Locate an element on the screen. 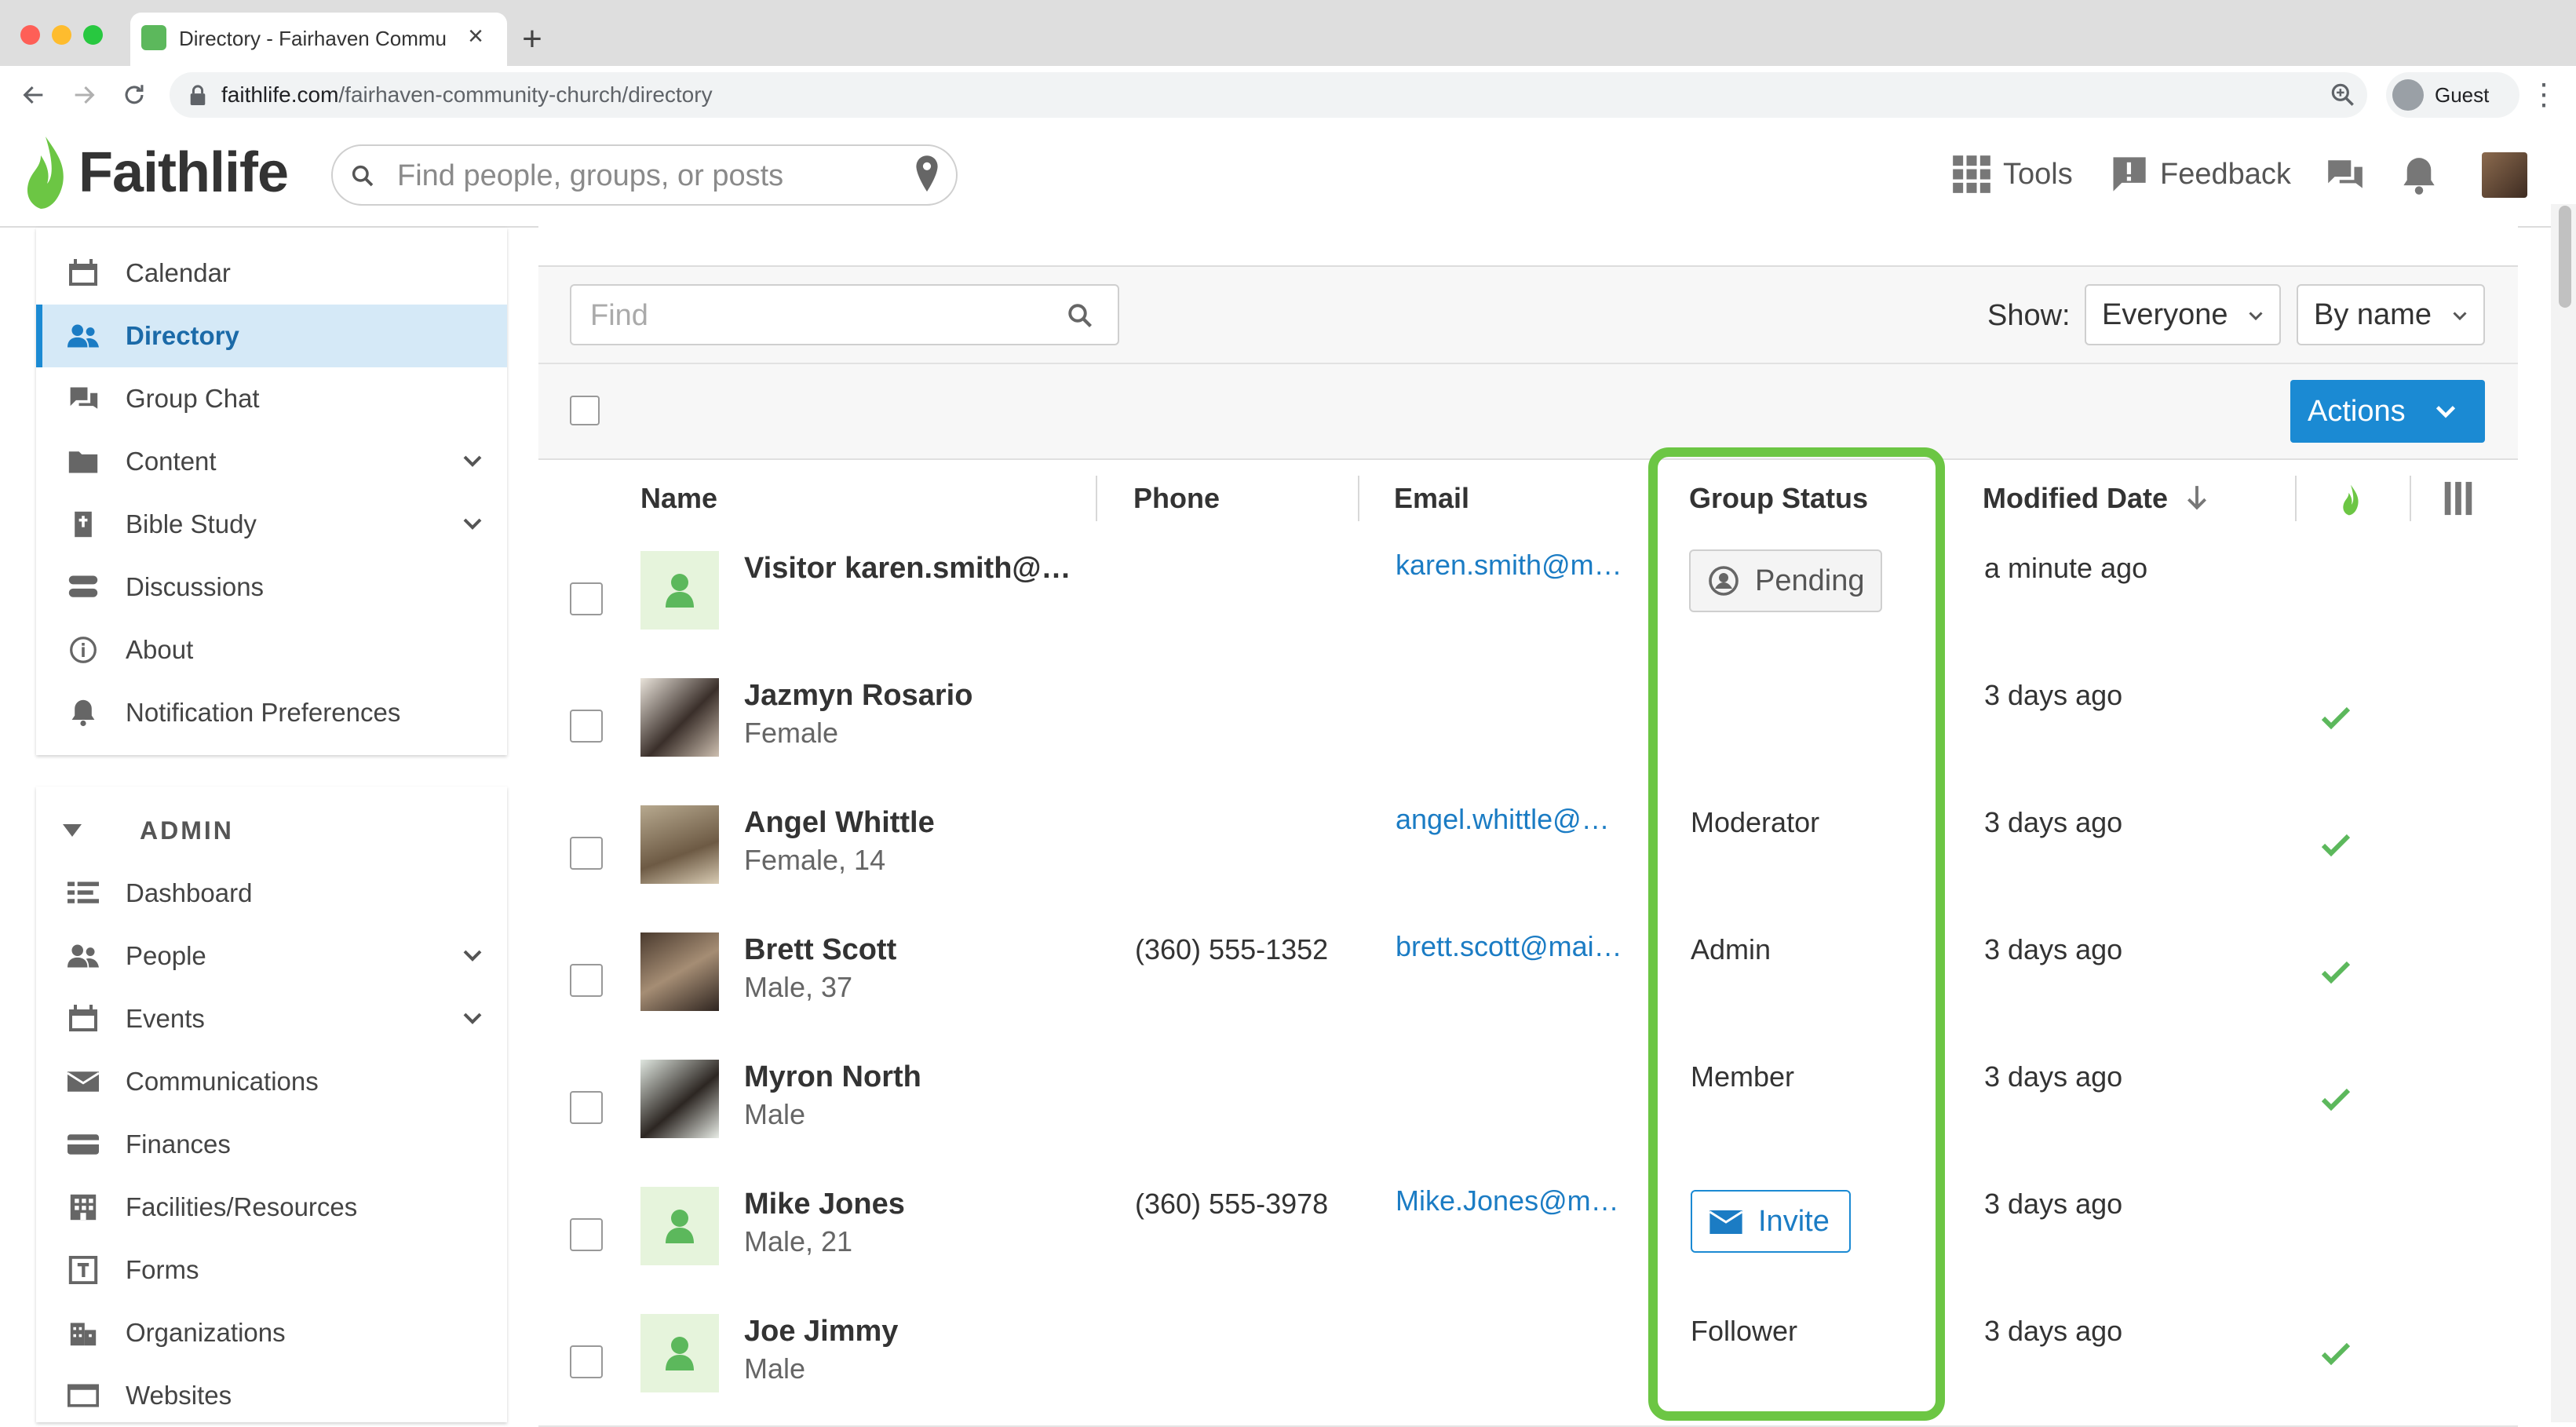 Image resolution: width=2576 pixels, height=1427 pixels. table-row: Jazmyn Rosario Female 3 days ago is located at coordinates (1528, 726).